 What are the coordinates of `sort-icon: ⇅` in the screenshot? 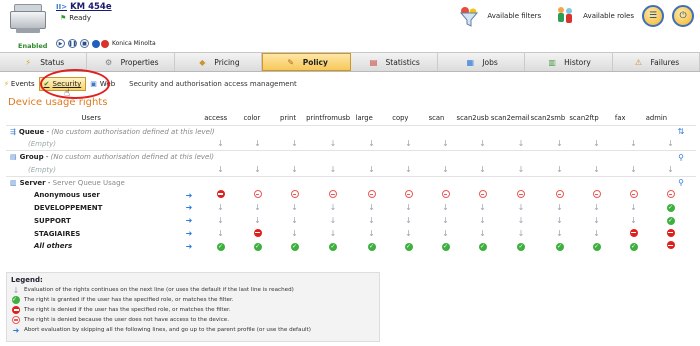 It's located at (681, 131).